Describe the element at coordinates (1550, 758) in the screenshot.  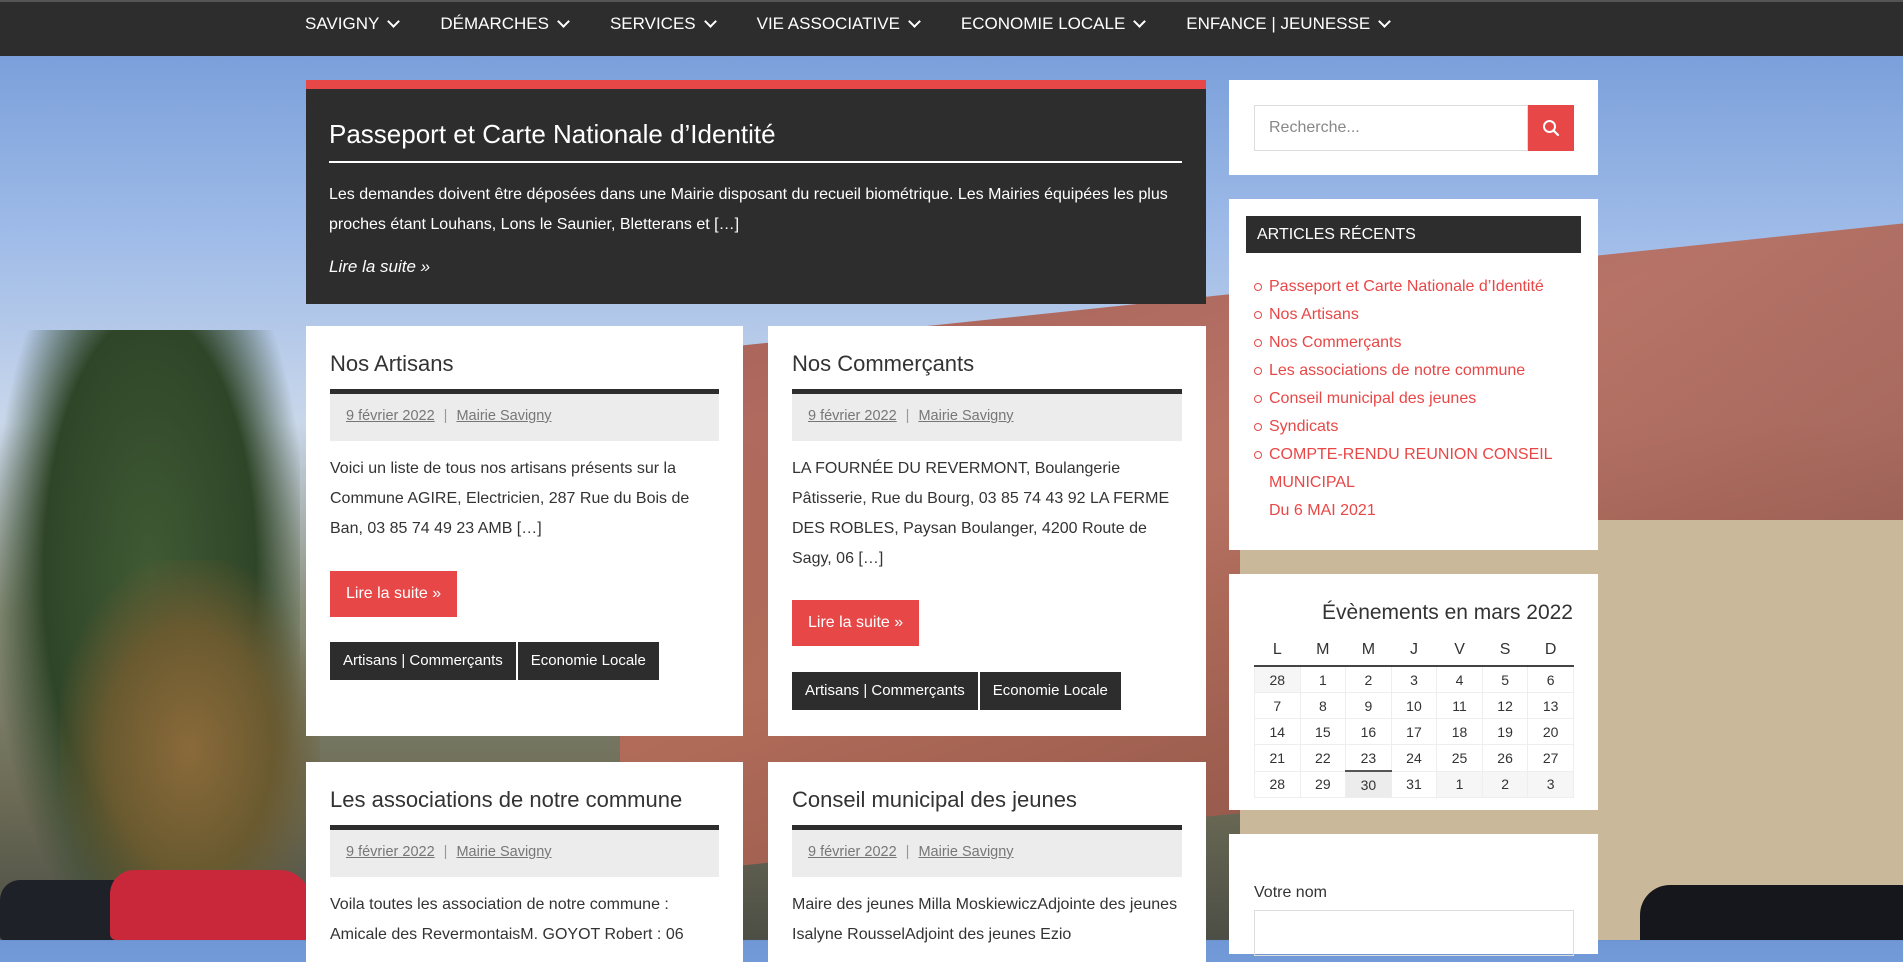
I see `calendar-day: 27` at that location.